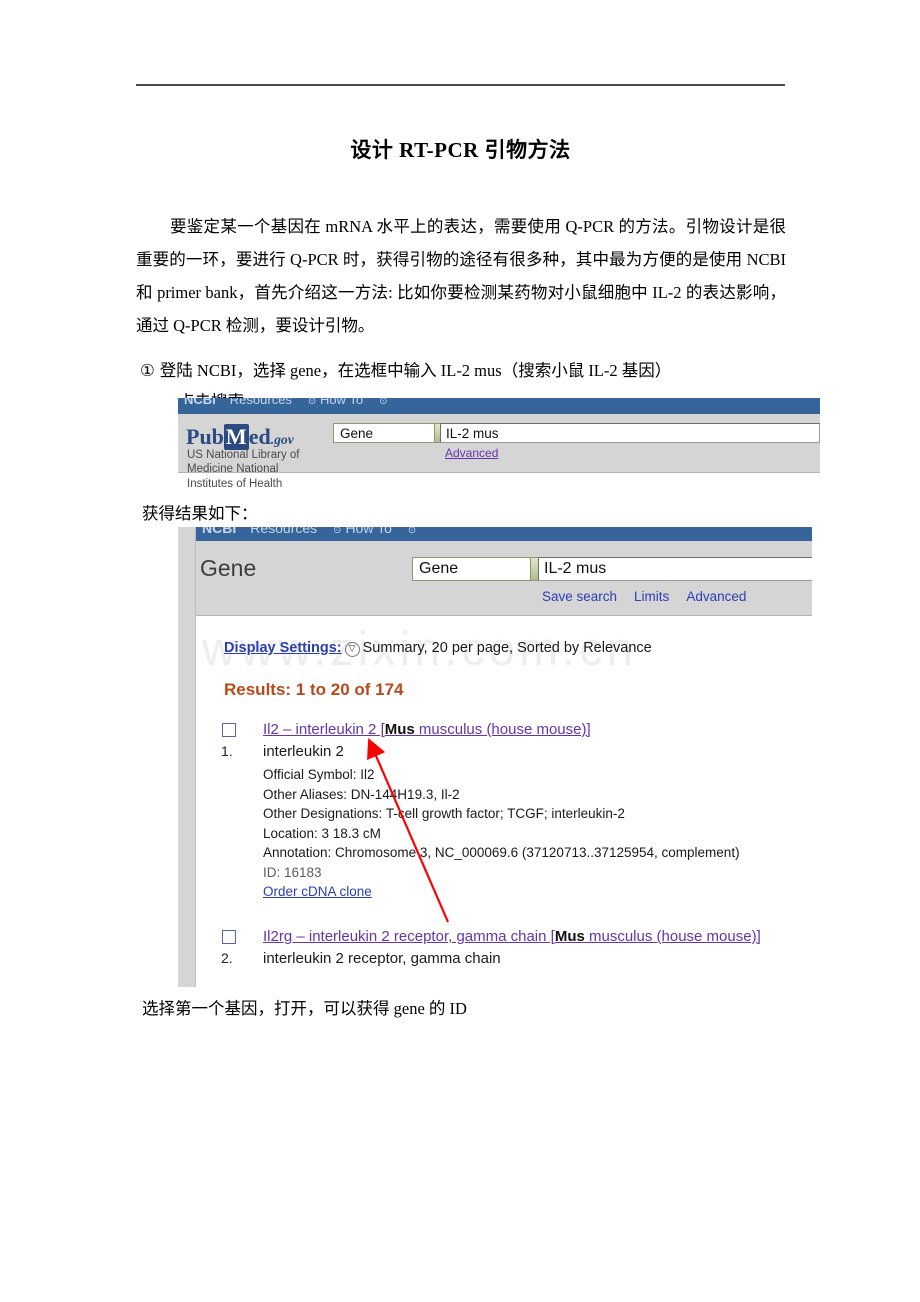  What do you see at coordinates (228, 568) in the screenshot?
I see `database-title: Gene` at bounding box center [228, 568].